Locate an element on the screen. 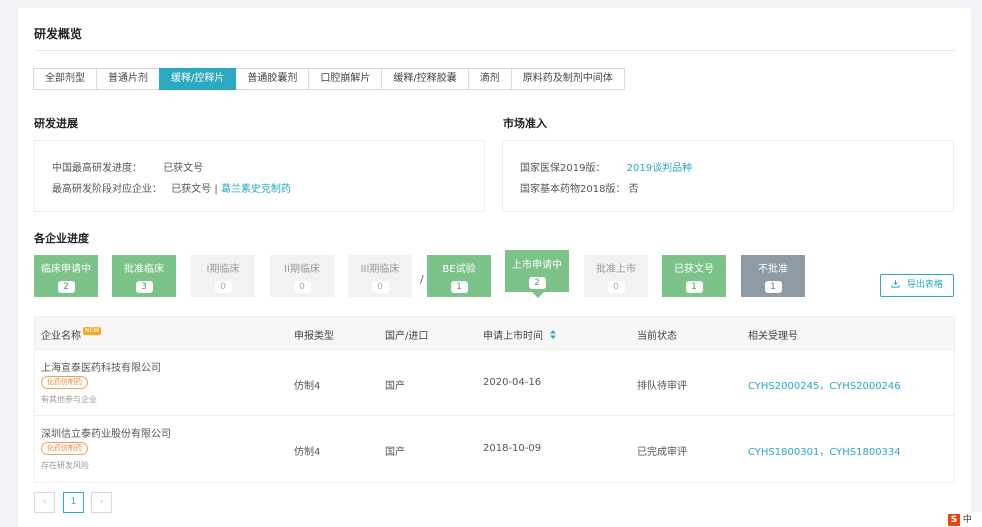 This screenshot has height=527, width=982. company-link: 上海宣泰医药科技有限公司 is located at coordinates (101, 366).